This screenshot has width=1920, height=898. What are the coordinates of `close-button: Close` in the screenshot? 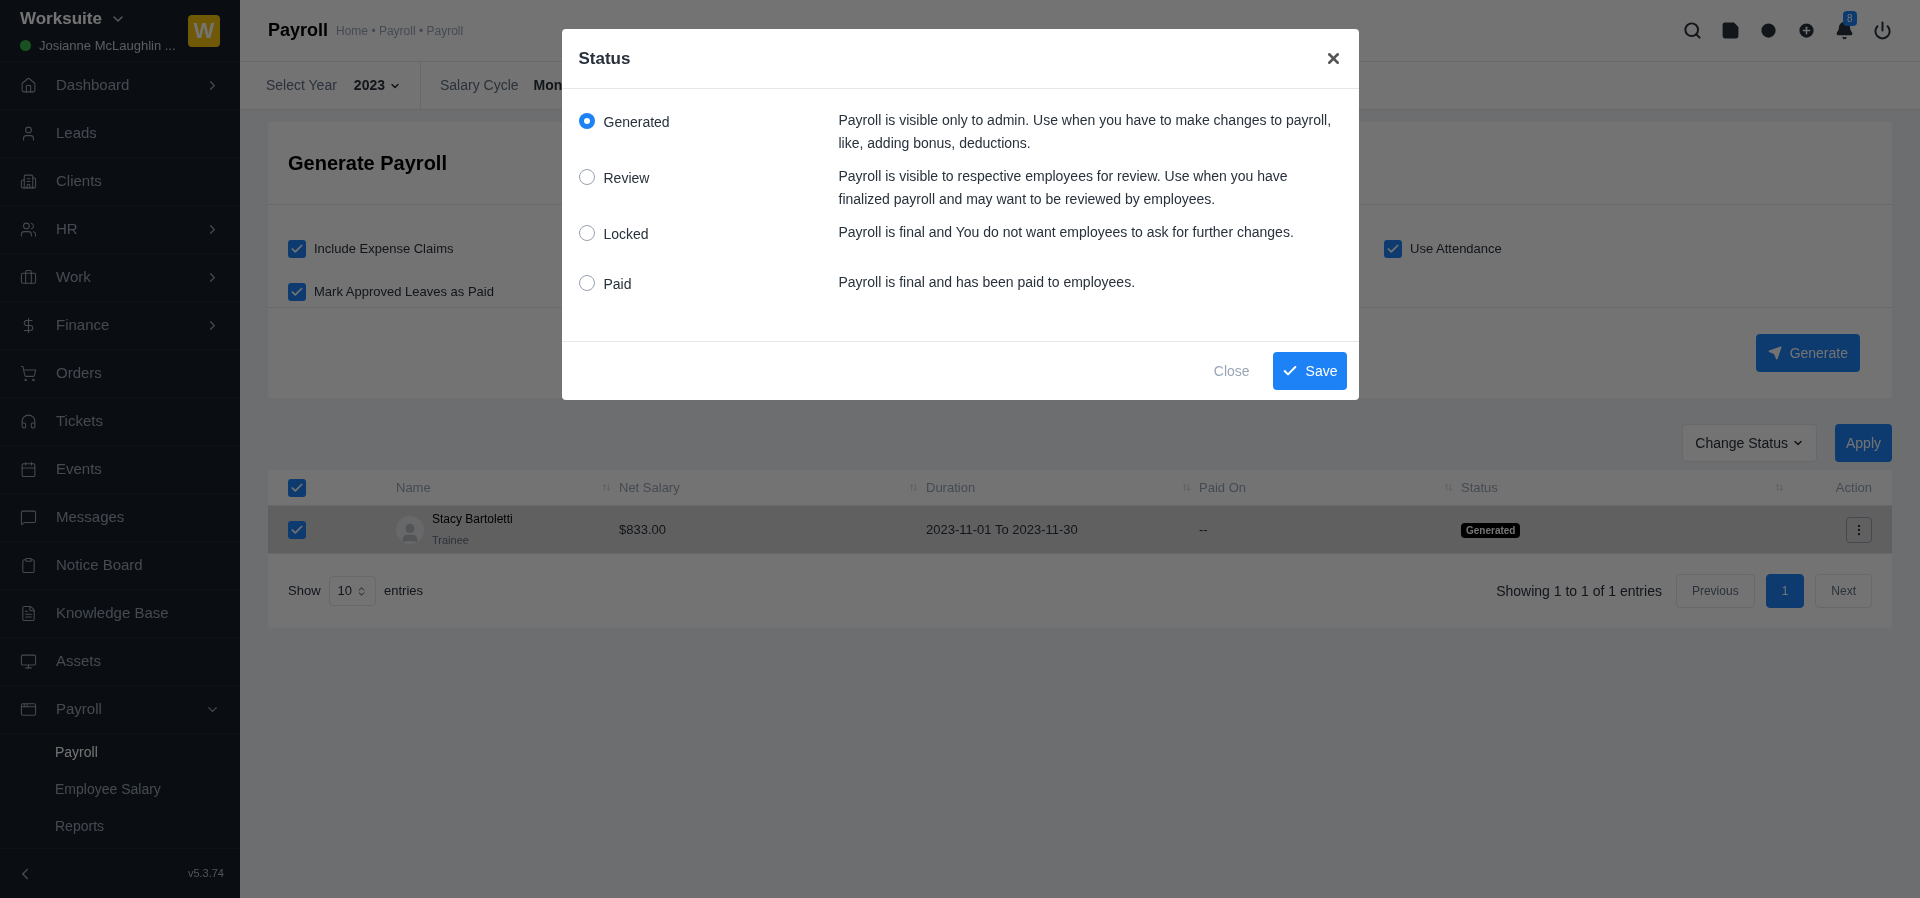 It's located at (1231, 371).